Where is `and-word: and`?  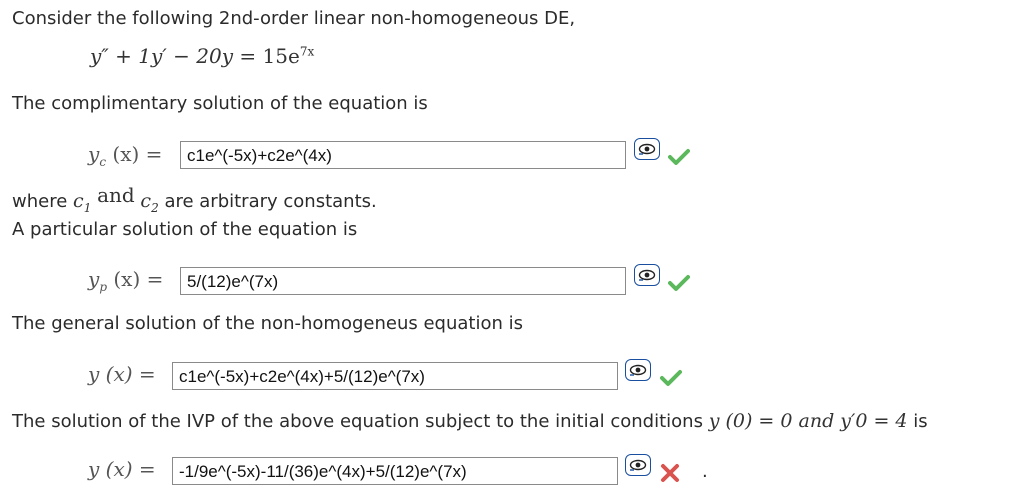
and-word: and is located at coordinates (116, 195).